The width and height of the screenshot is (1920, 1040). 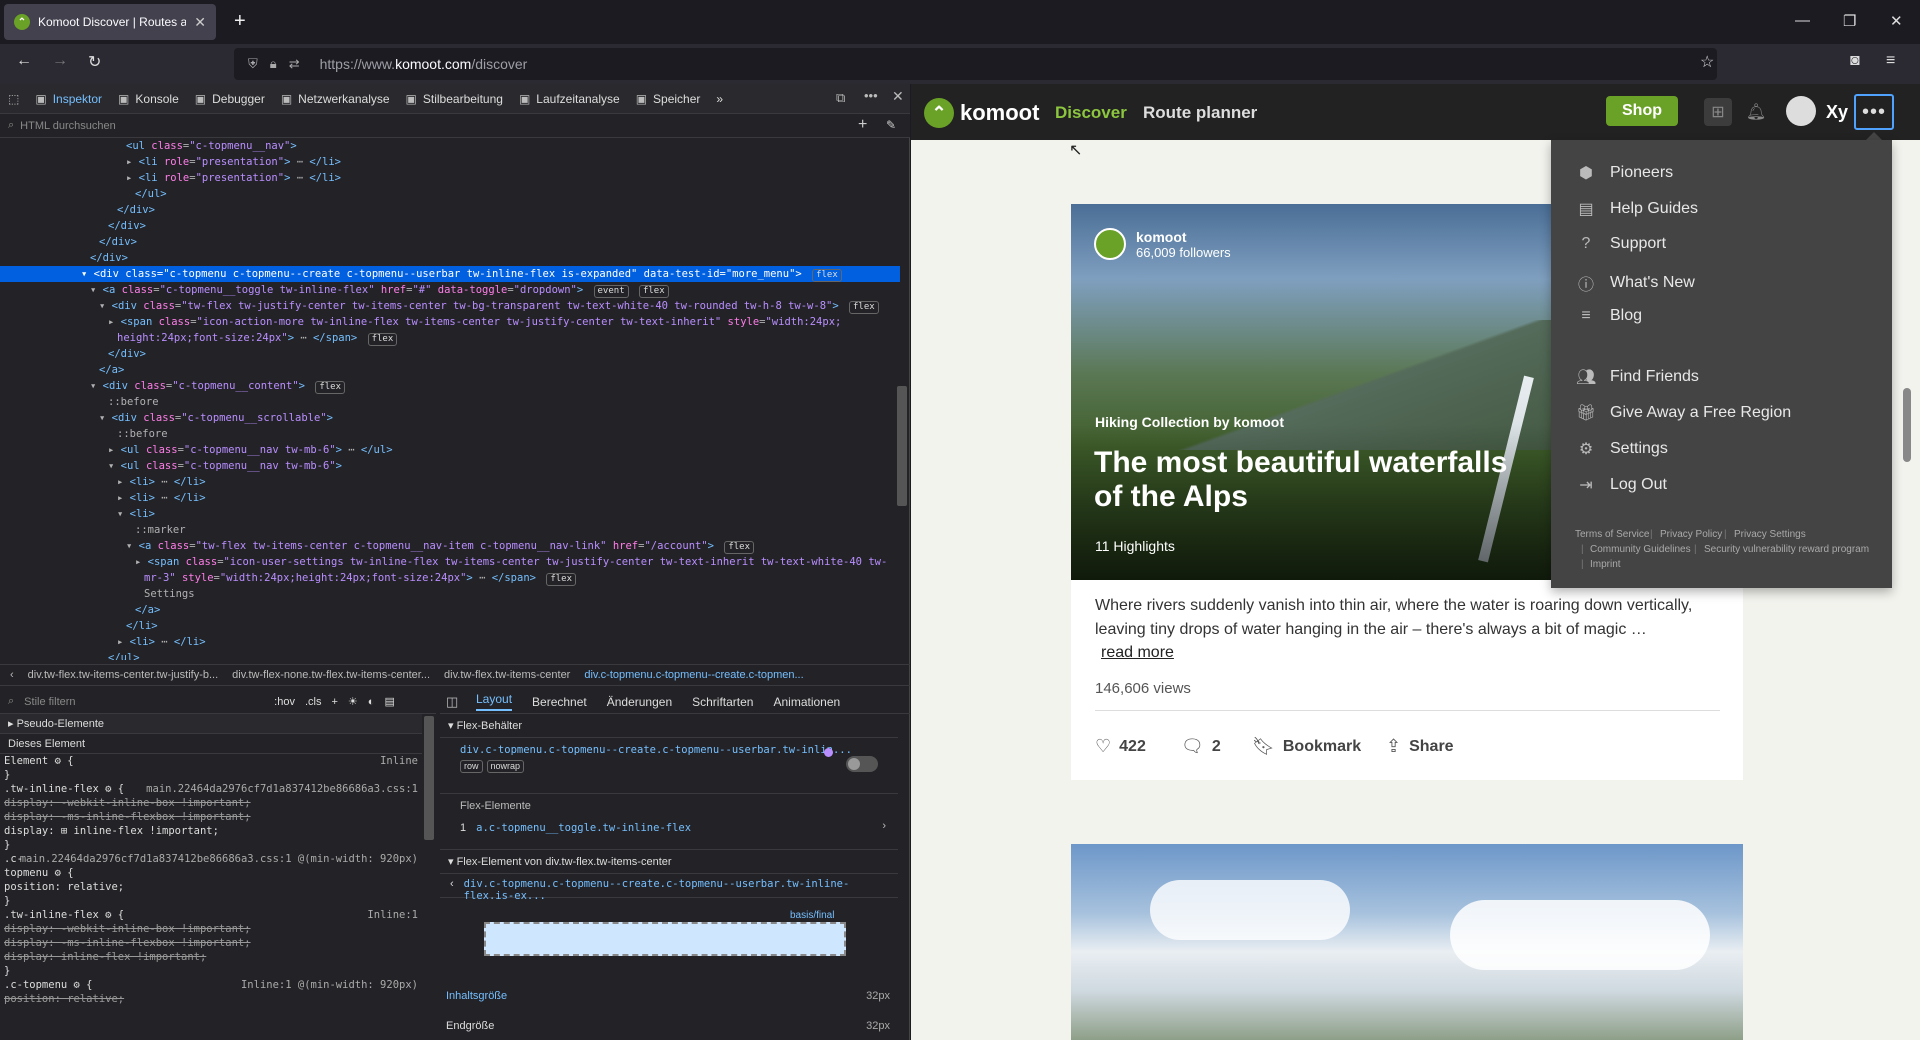 I want to click on devtools-close-icon: ✕, so click(x=898, y=96).